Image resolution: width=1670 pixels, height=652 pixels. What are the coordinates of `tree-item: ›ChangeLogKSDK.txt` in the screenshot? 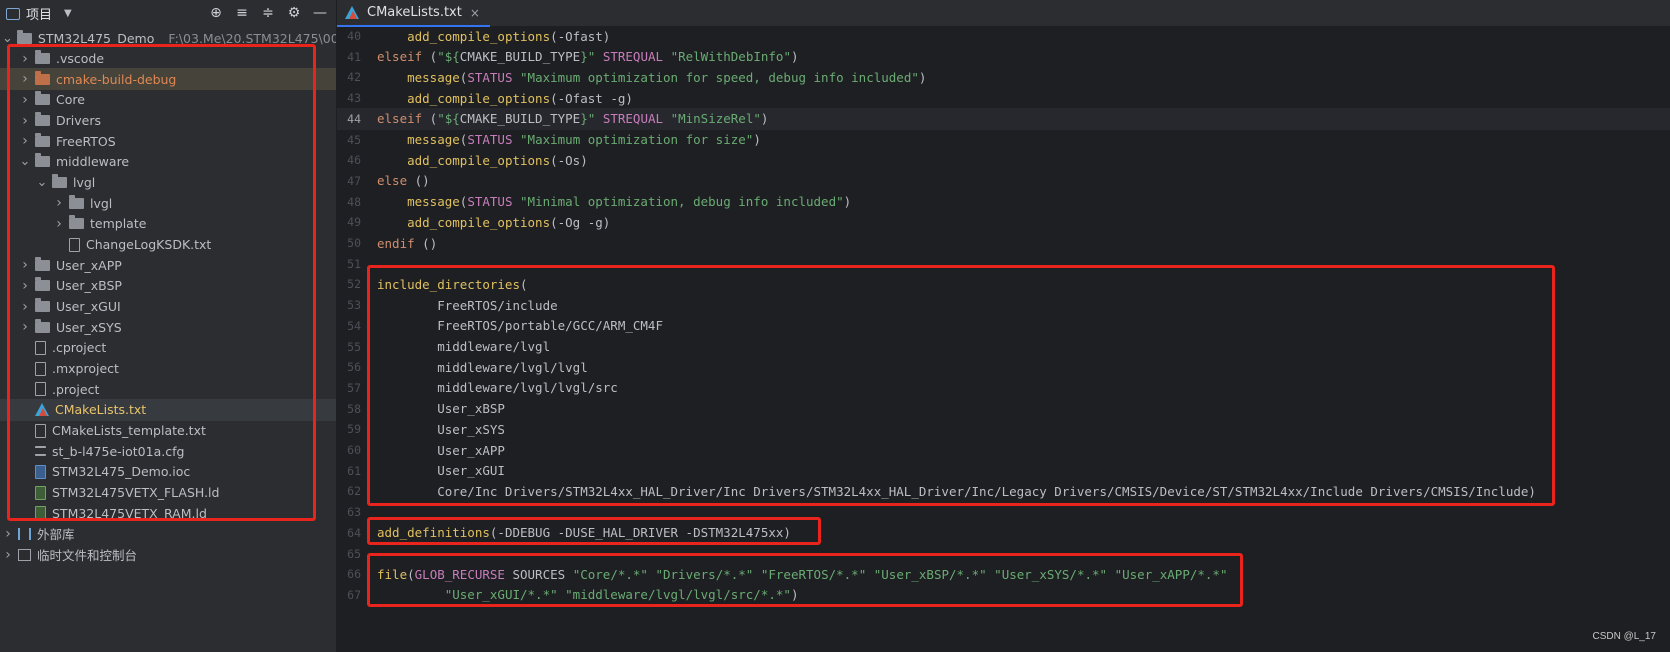 It's located at (168, 245).